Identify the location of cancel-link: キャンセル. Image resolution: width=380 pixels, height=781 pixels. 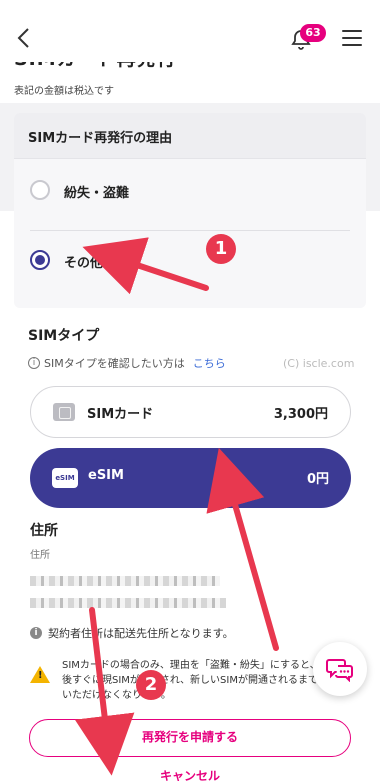
(190, 774).